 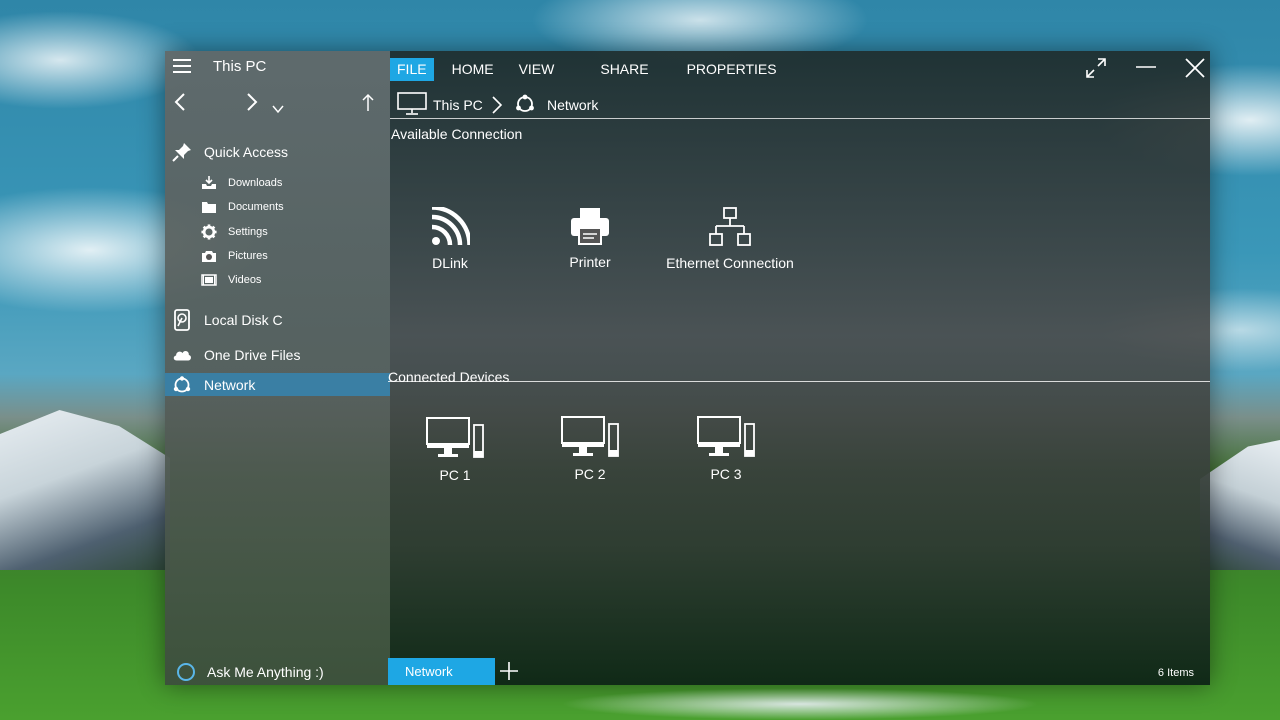 I want to click on menu-view: VIEW, so click(x=537, y=69).